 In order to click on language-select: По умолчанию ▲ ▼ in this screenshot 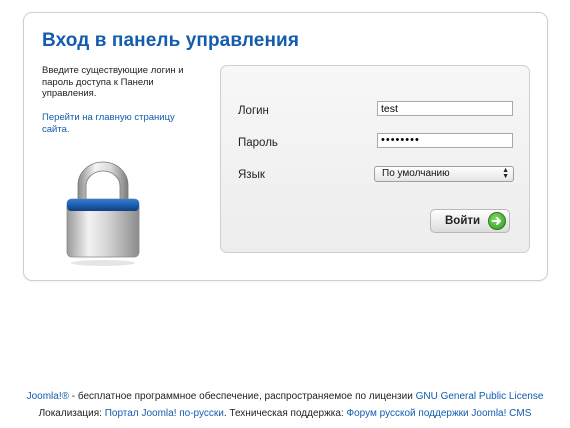, I will do `click(444, 174)`.